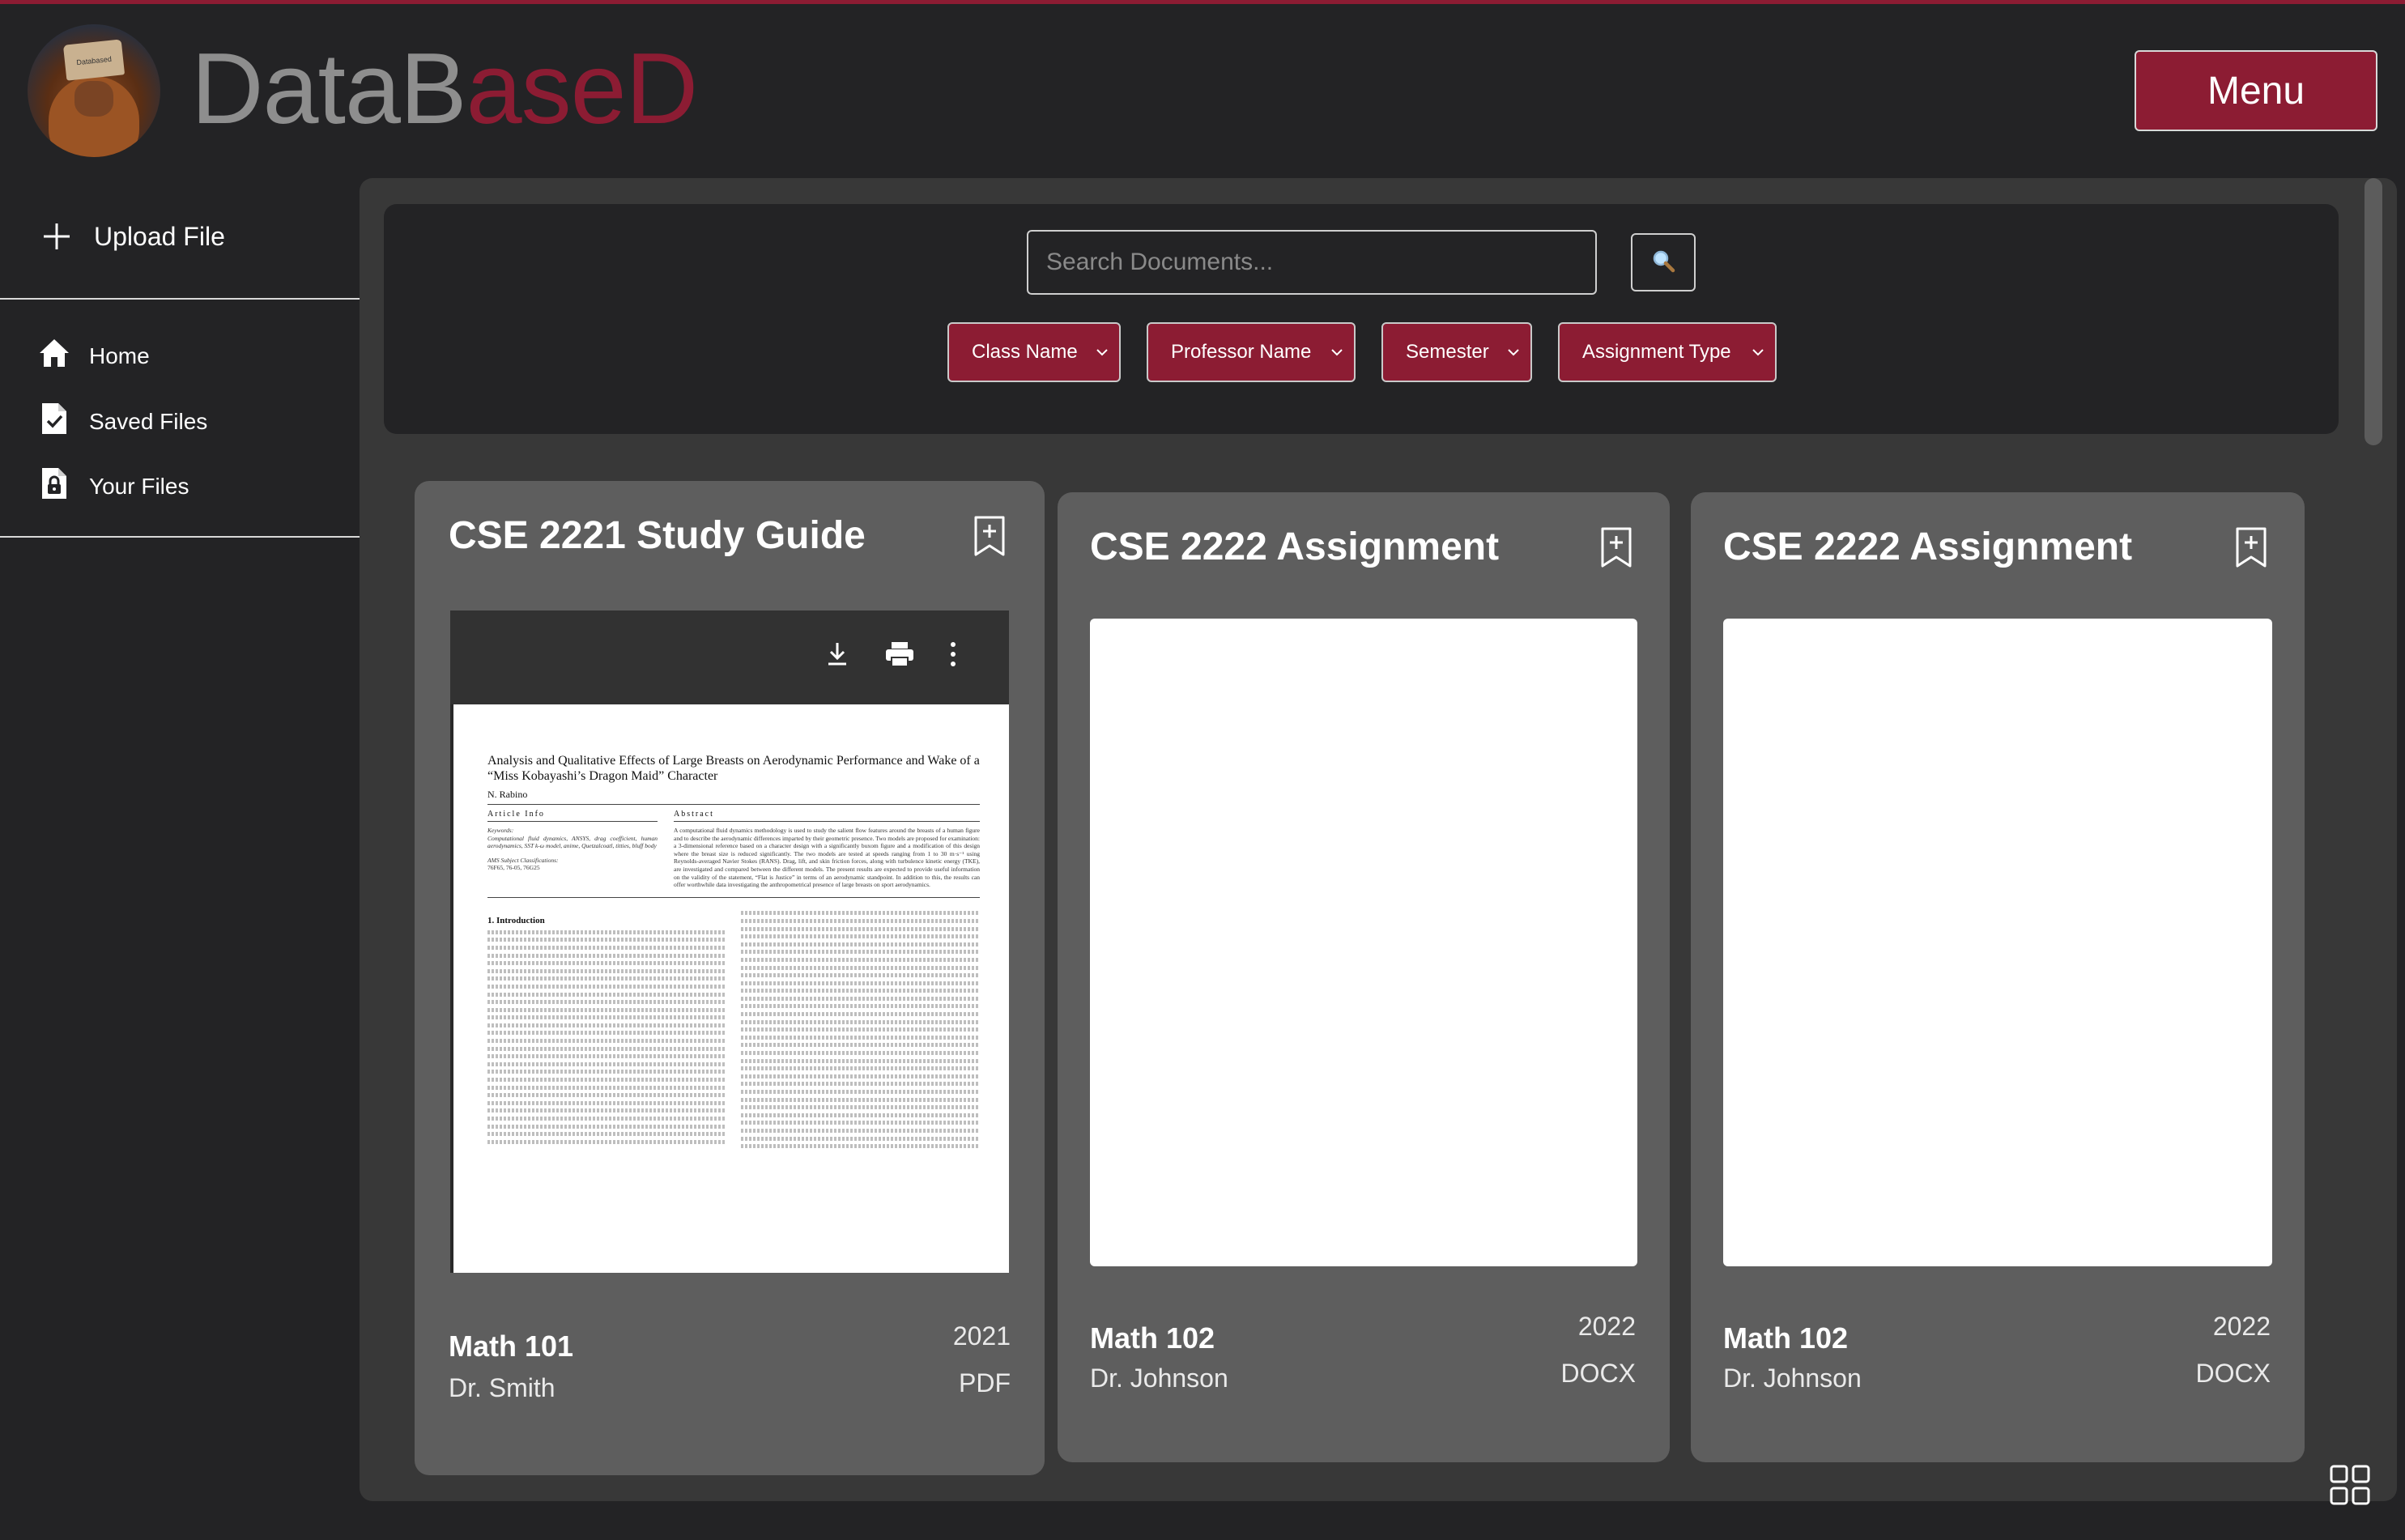  What do you see at coordinates (523, 860) in the screenshot?
I see `ams-label: AMS Subject Classifications:` at bounding box center [523, 860].